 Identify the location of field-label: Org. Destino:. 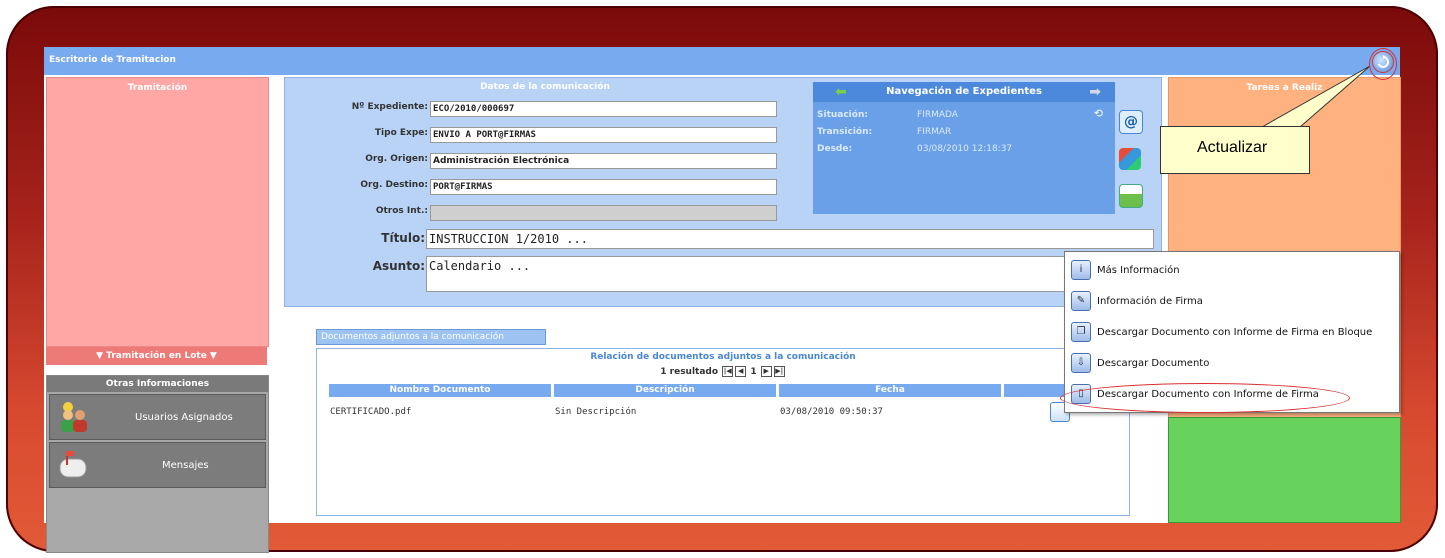
(394, 185).